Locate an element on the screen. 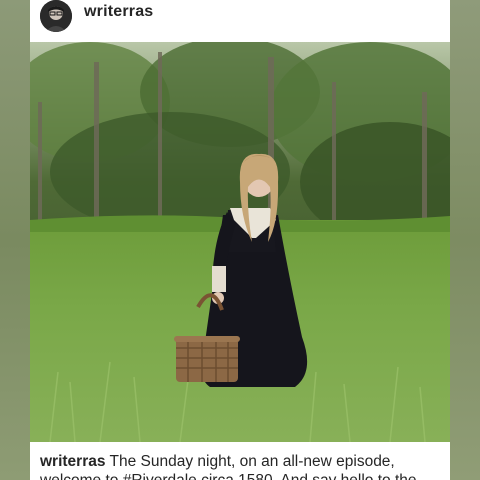 This screenshot has width=480, height=480. post-username: writerras is located at coordinates (118, 12).